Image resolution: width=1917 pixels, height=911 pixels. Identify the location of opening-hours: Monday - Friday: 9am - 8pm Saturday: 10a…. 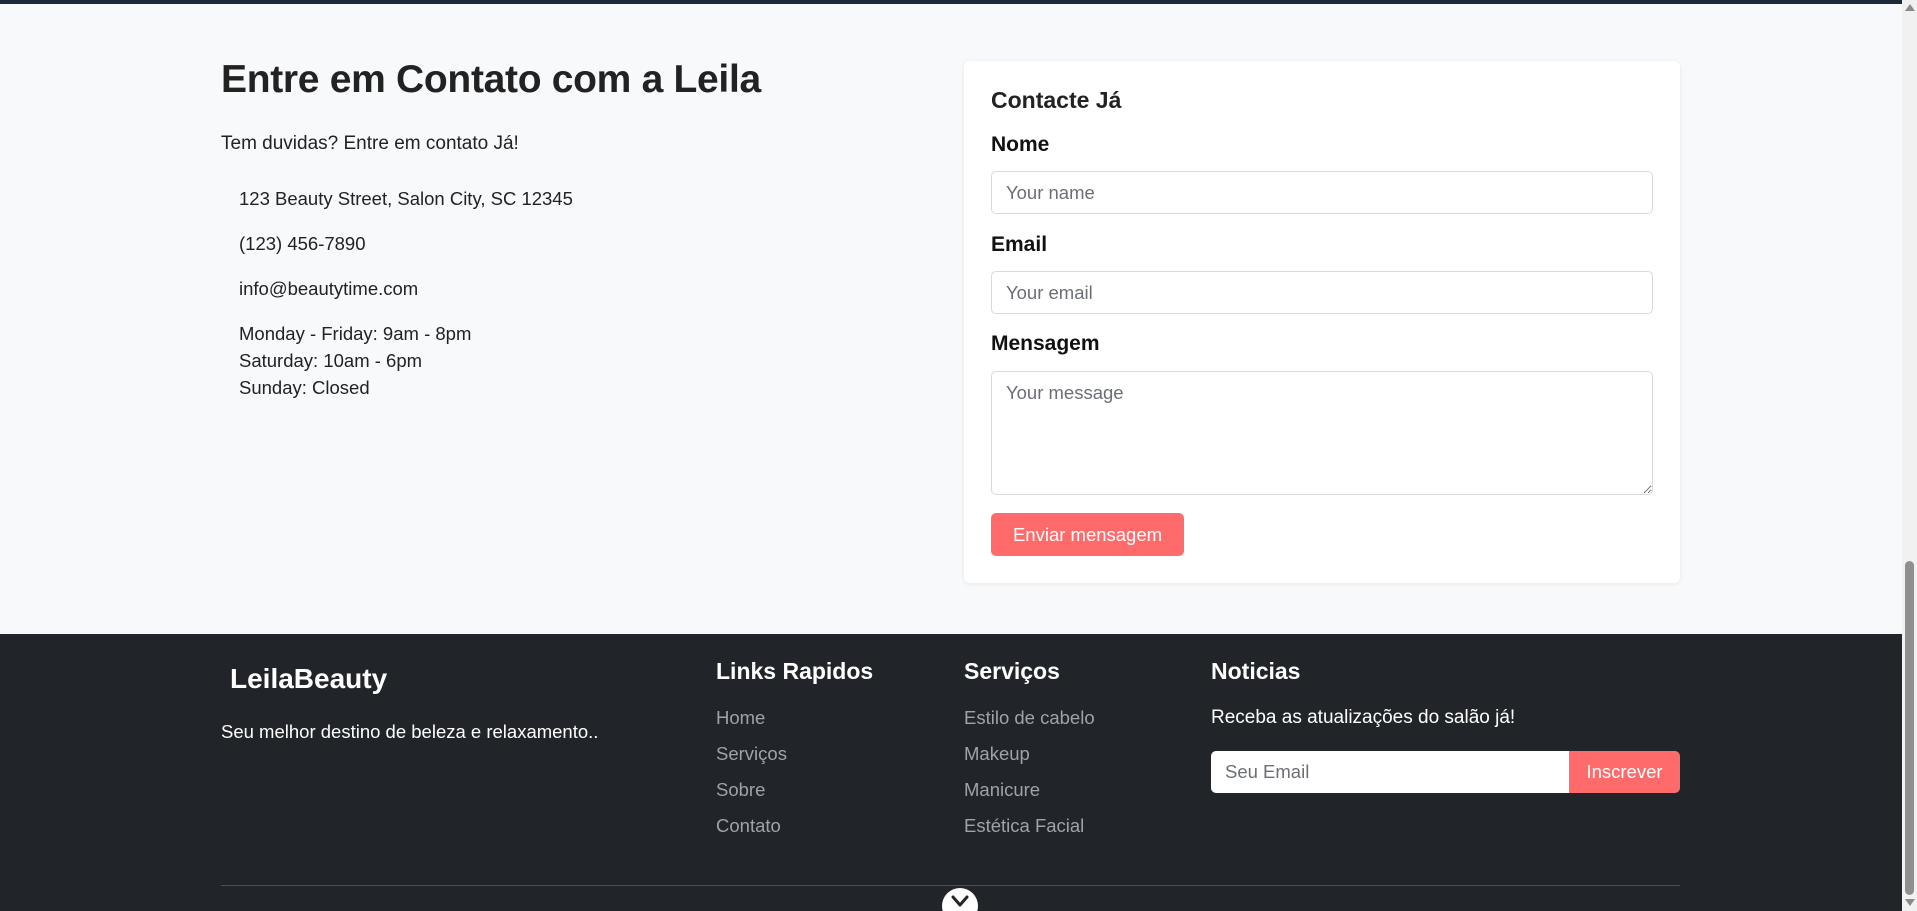
(355, 360).